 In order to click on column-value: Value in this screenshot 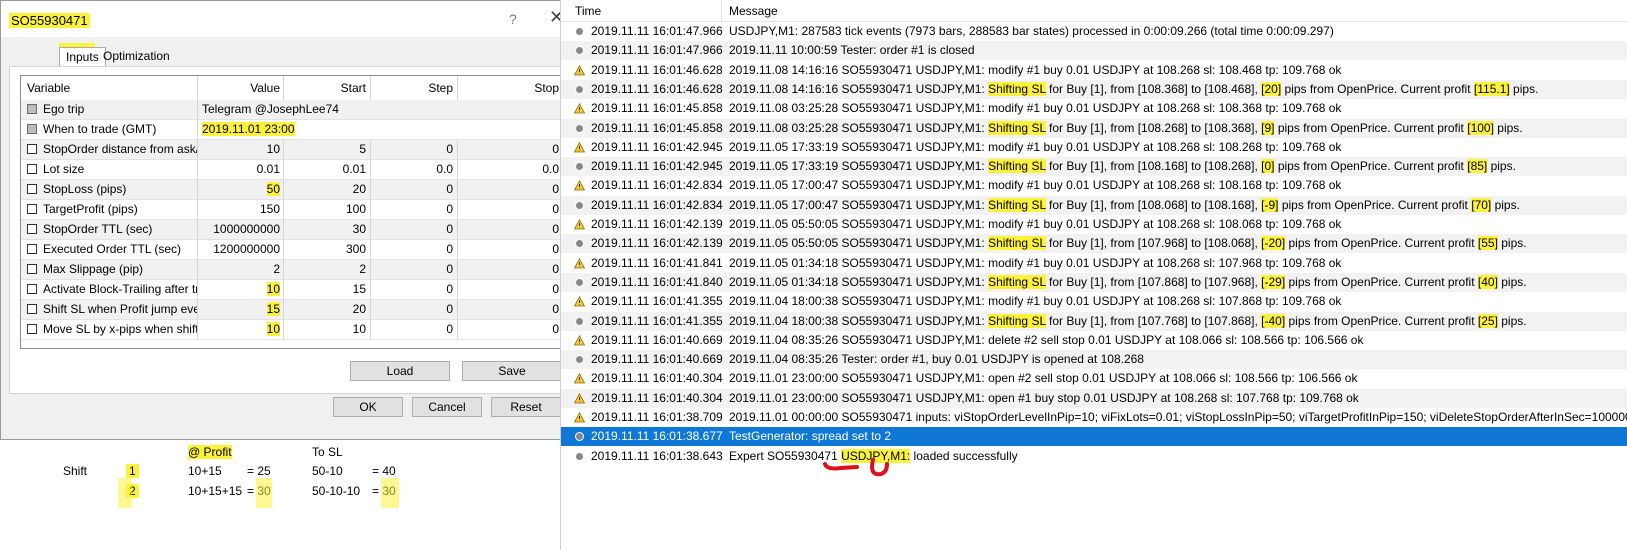, I will do `click(240, 88)`.